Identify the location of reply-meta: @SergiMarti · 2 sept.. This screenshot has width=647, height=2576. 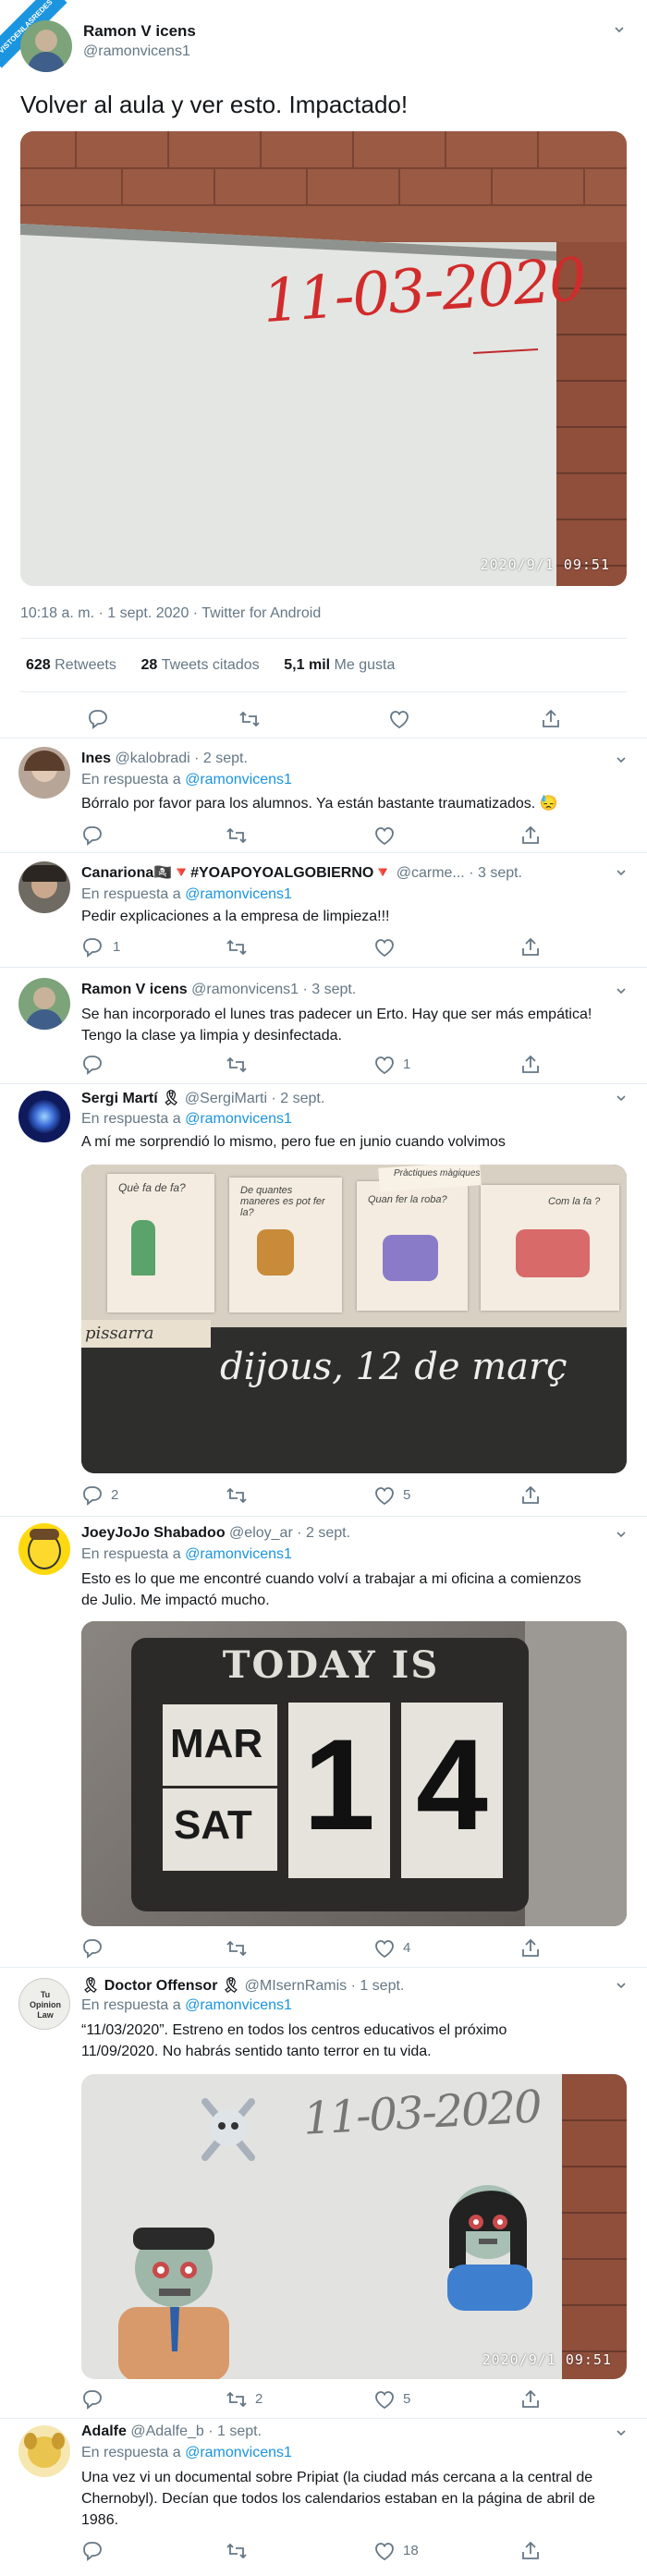
(254, 1098).